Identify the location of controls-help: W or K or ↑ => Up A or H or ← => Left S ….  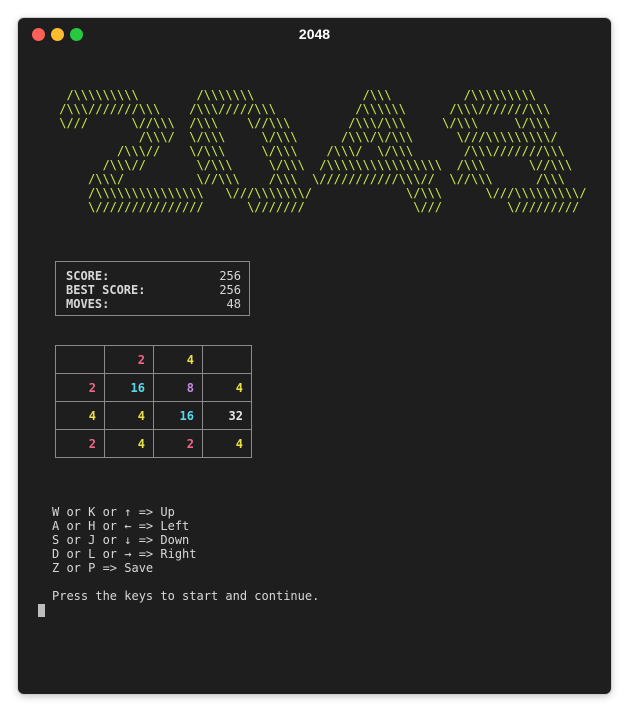
(124, 540).